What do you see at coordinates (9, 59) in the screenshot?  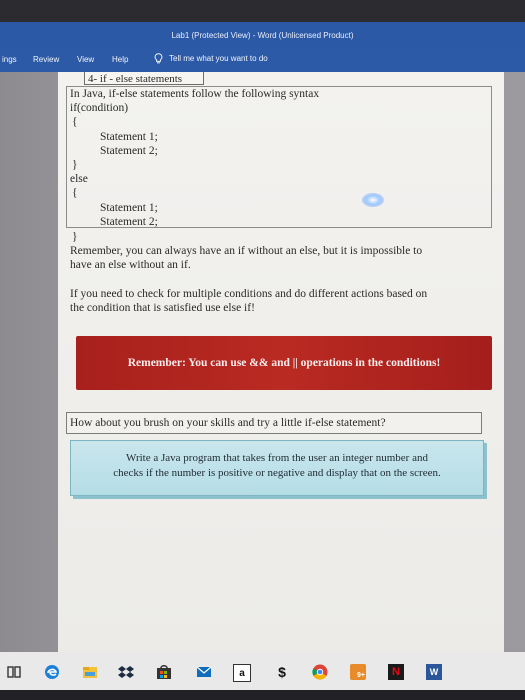 I see `tab-mailings: ings` at bounding box center [9, 59].